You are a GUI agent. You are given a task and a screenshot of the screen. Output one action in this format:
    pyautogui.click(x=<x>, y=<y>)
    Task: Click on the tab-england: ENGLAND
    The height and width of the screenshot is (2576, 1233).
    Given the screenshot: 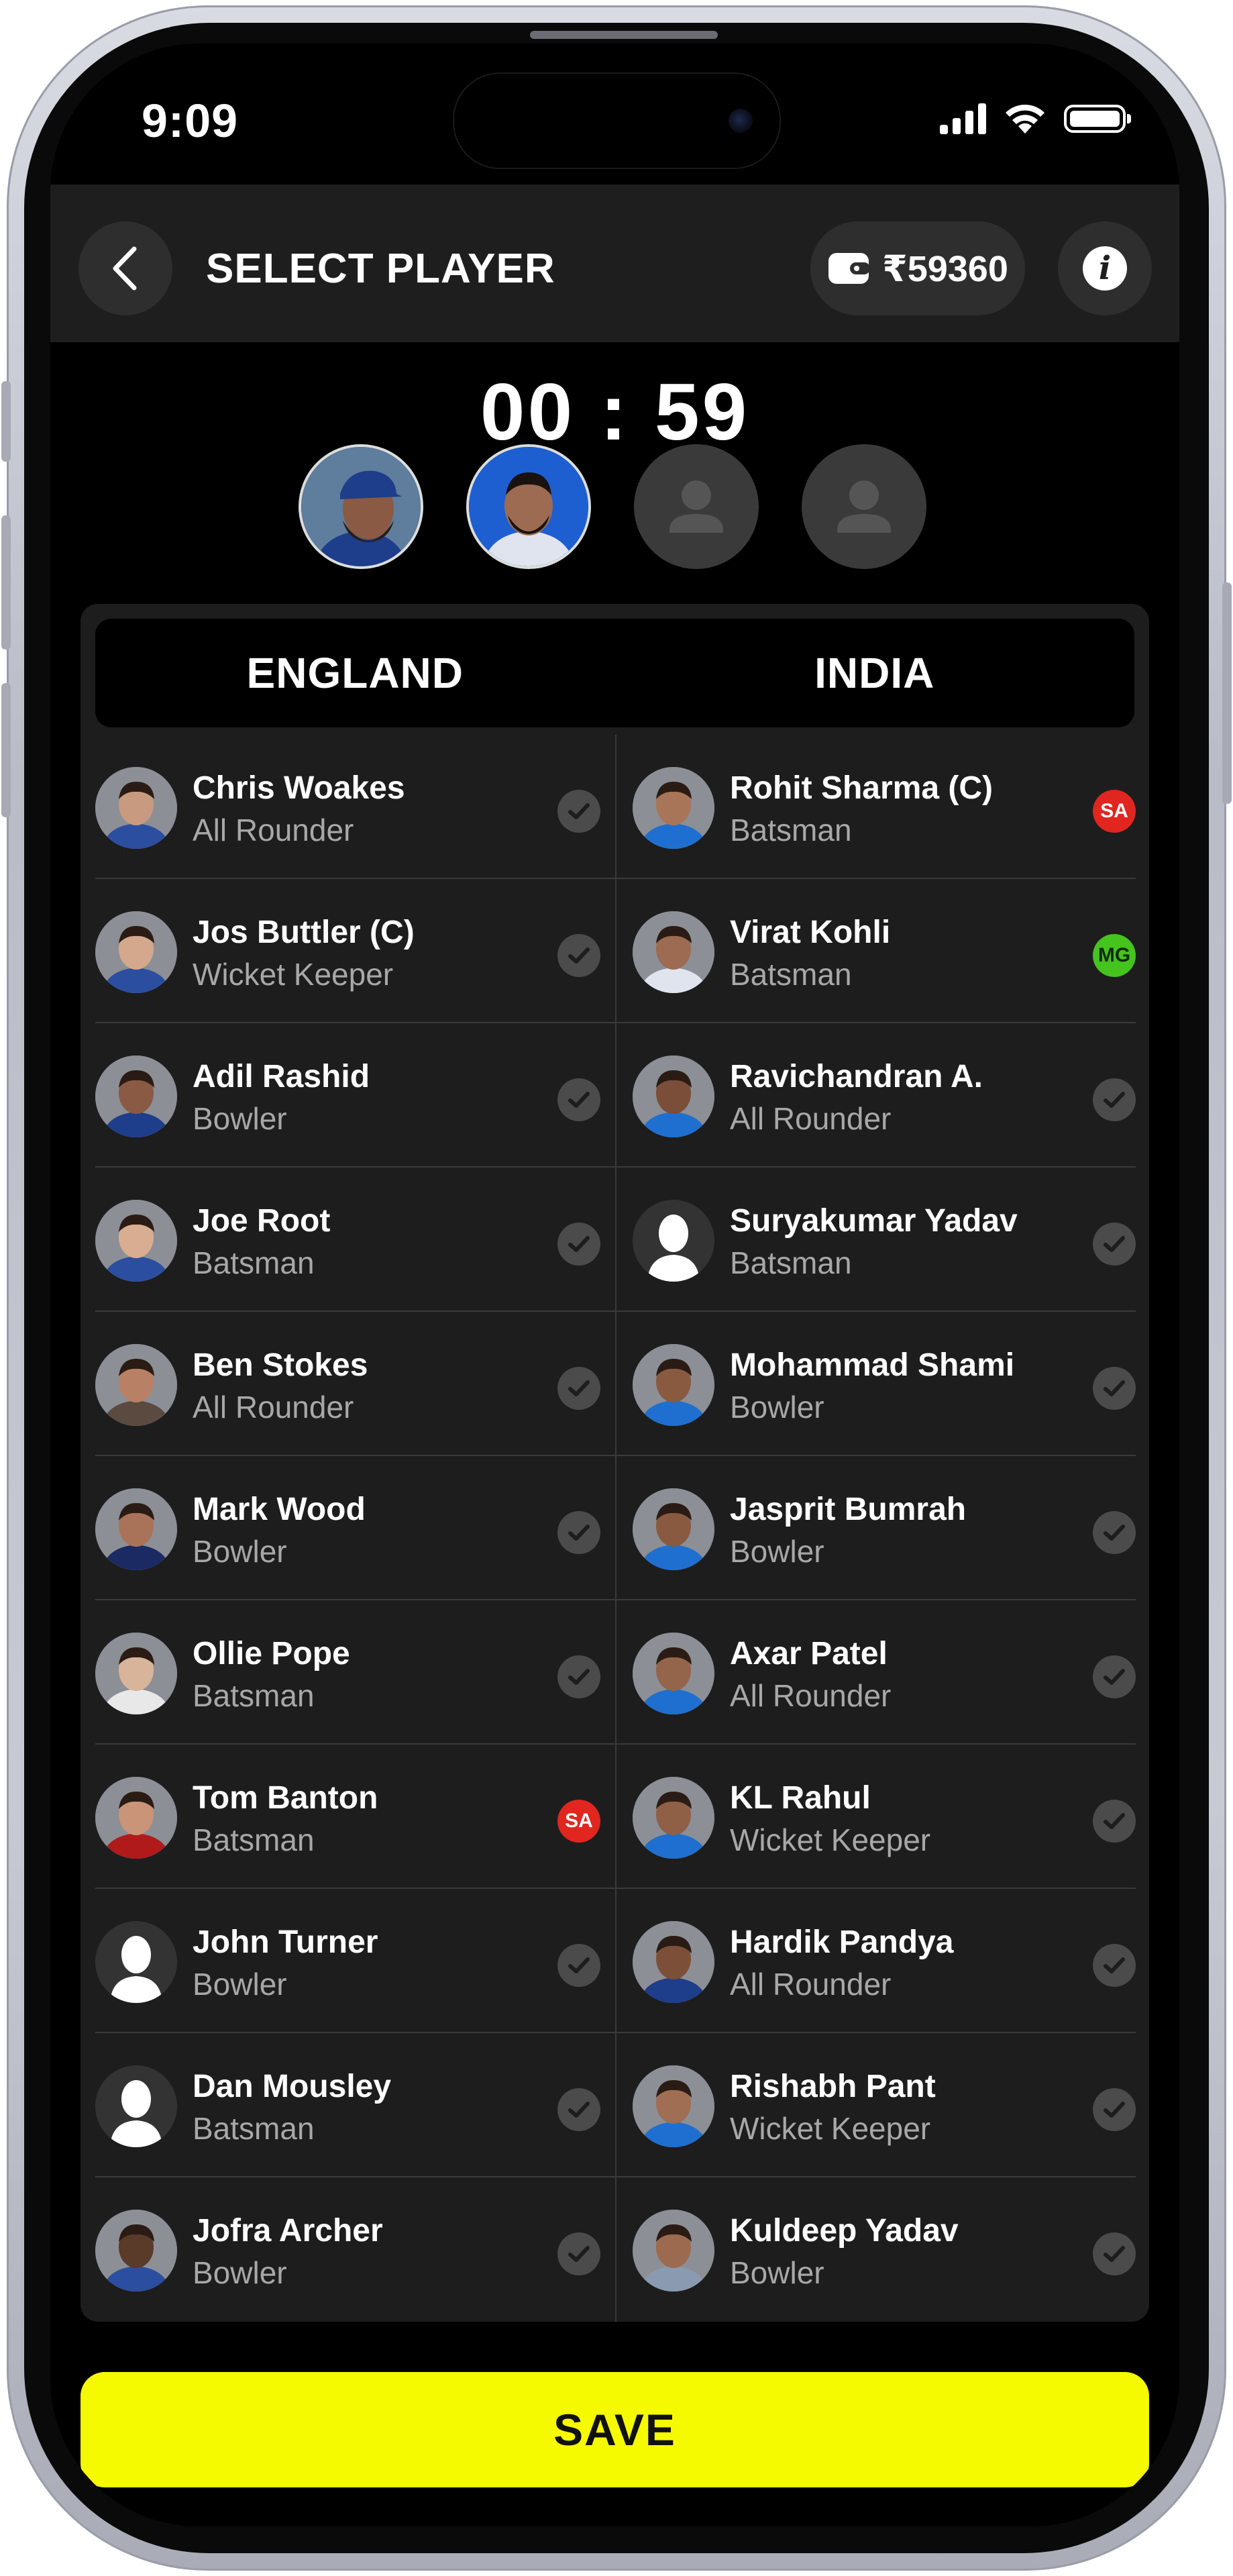 What is the action you would take?
    pyautogui.click(x=355, y=673)
    